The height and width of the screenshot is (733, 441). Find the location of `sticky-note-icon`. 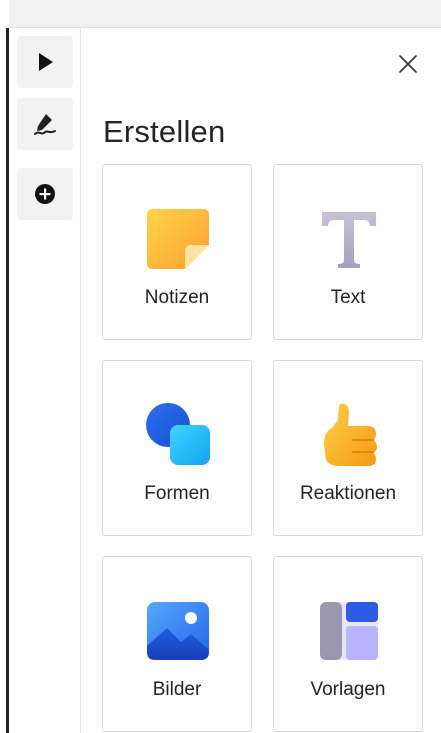

sticky-note-icon is located at coordinates (178, 239).